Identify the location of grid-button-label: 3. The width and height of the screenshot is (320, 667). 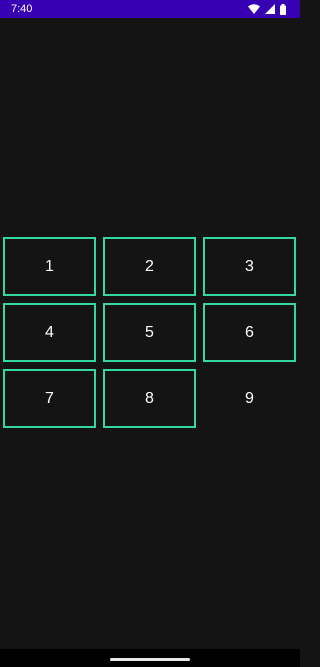
(249, 266).